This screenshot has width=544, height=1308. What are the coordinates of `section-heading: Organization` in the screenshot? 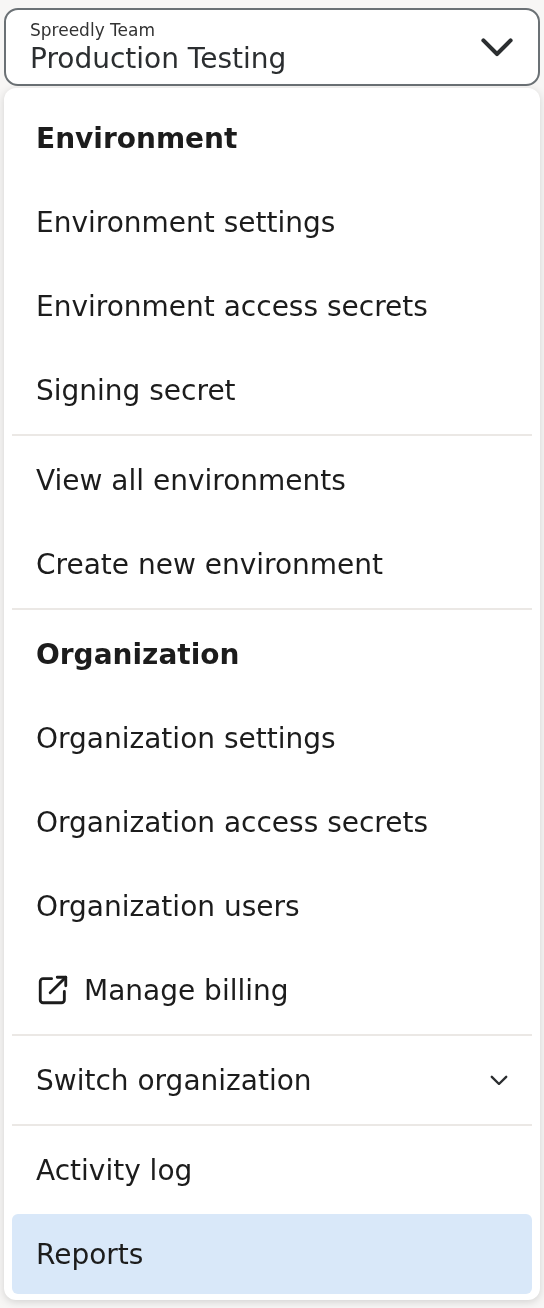 It's located at (138, 654).